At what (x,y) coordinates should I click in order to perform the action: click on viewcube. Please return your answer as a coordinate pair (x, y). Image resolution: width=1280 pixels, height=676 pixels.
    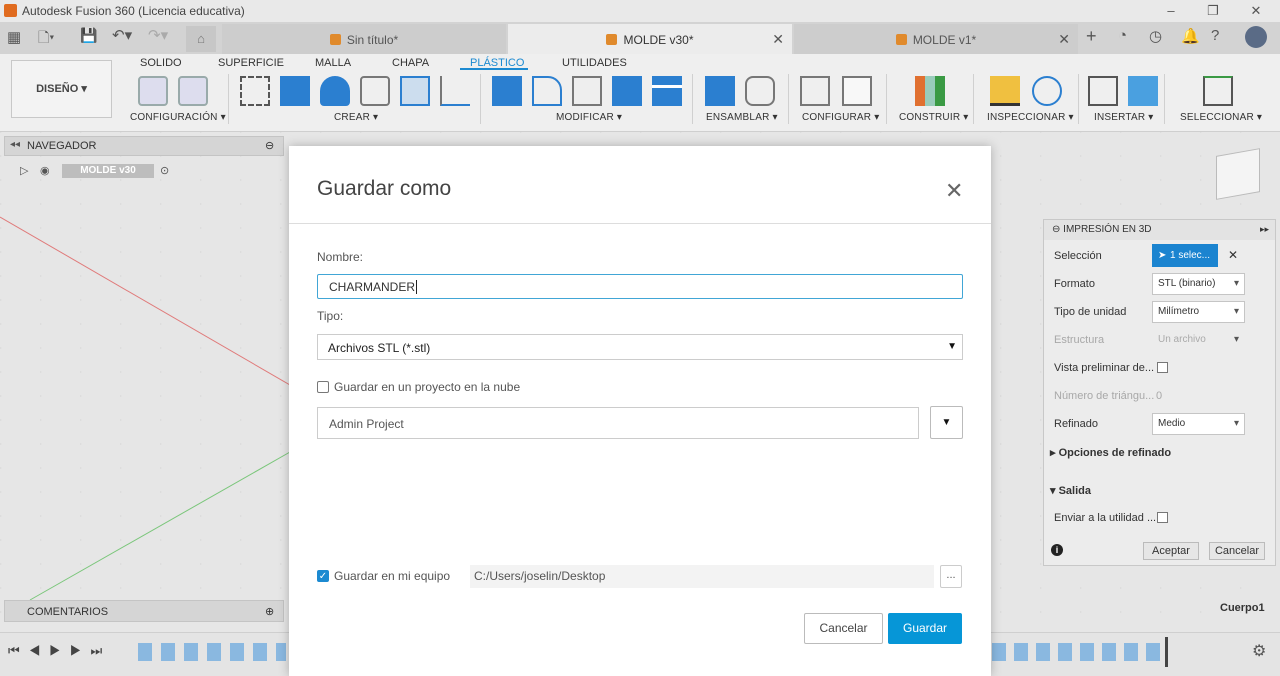
    Looking at the image, I should click on (1238, 174).